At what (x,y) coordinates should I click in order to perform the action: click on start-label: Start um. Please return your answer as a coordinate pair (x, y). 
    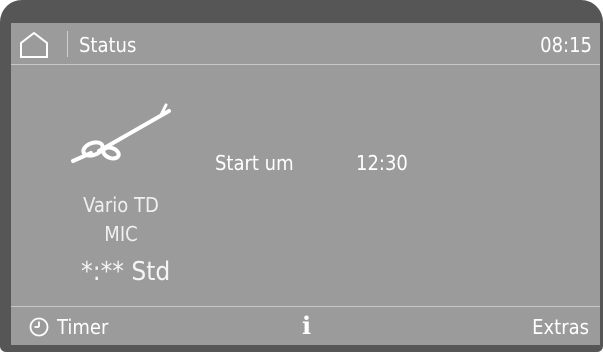
    Looking at the image, I should click on (254, 163).